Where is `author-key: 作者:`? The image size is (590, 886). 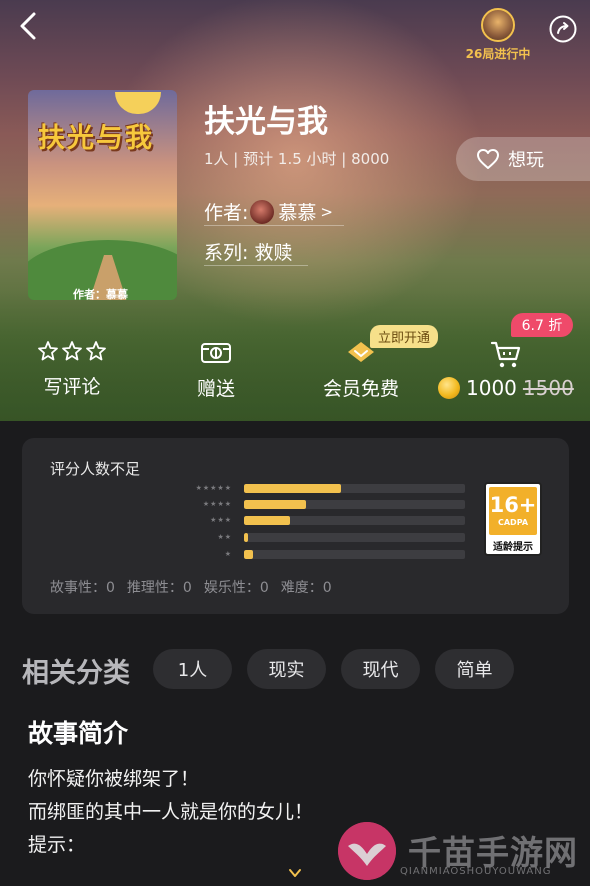 author-key: 作者: is located at coordinates (226, 213).